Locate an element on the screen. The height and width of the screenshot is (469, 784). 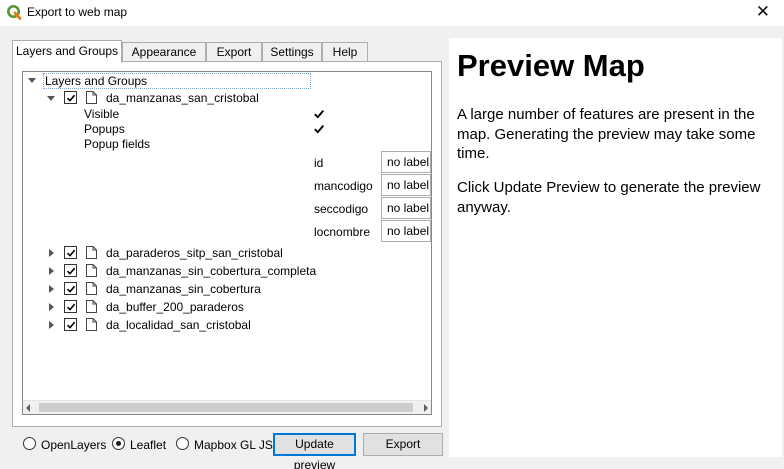
layer-name: da_paraderos_sitp_san_cristobal is located at coordinates (194, 253).